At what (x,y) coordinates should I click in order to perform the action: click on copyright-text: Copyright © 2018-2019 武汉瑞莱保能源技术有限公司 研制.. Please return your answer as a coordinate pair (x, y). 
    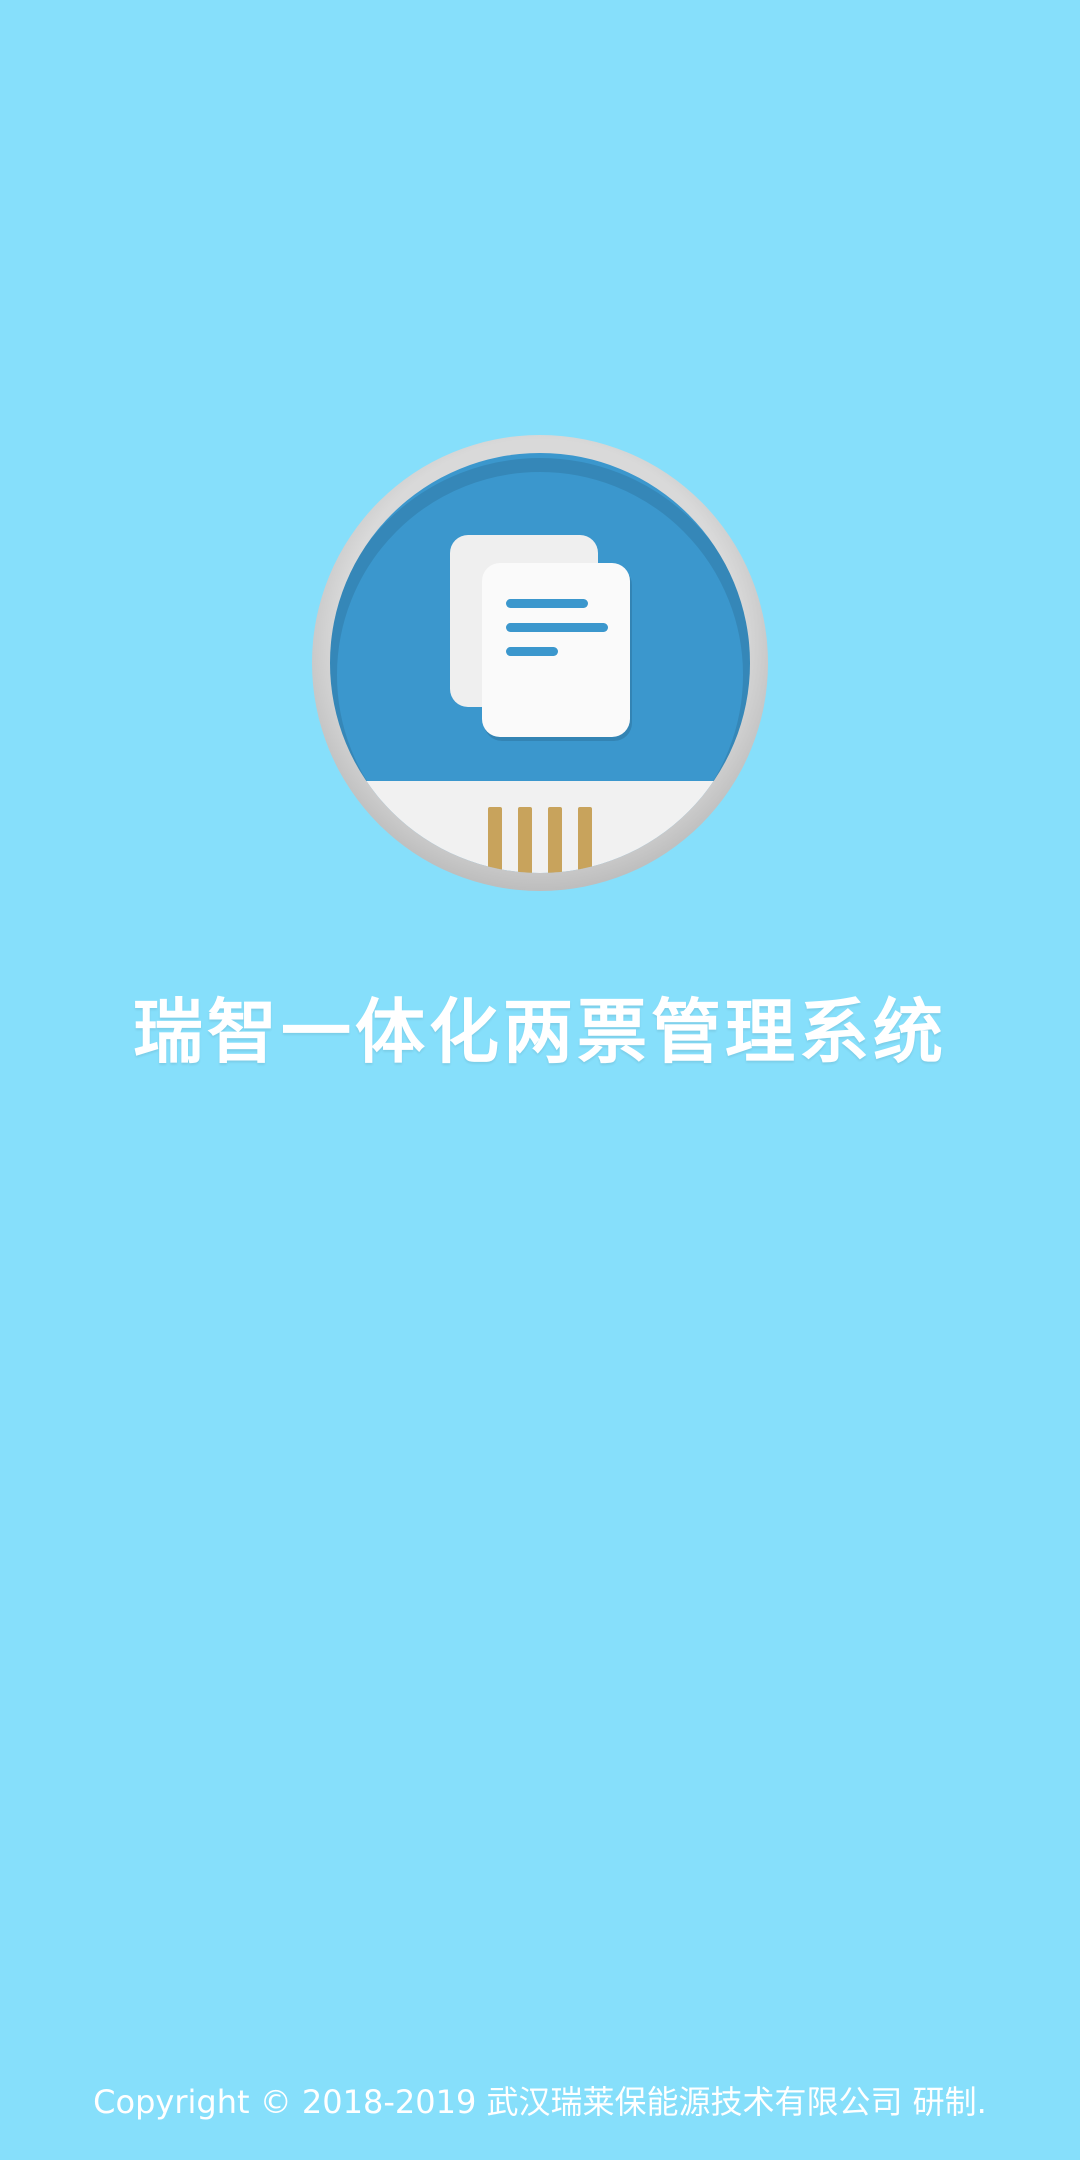
    Looking at the image, I should click on (540, 2102).